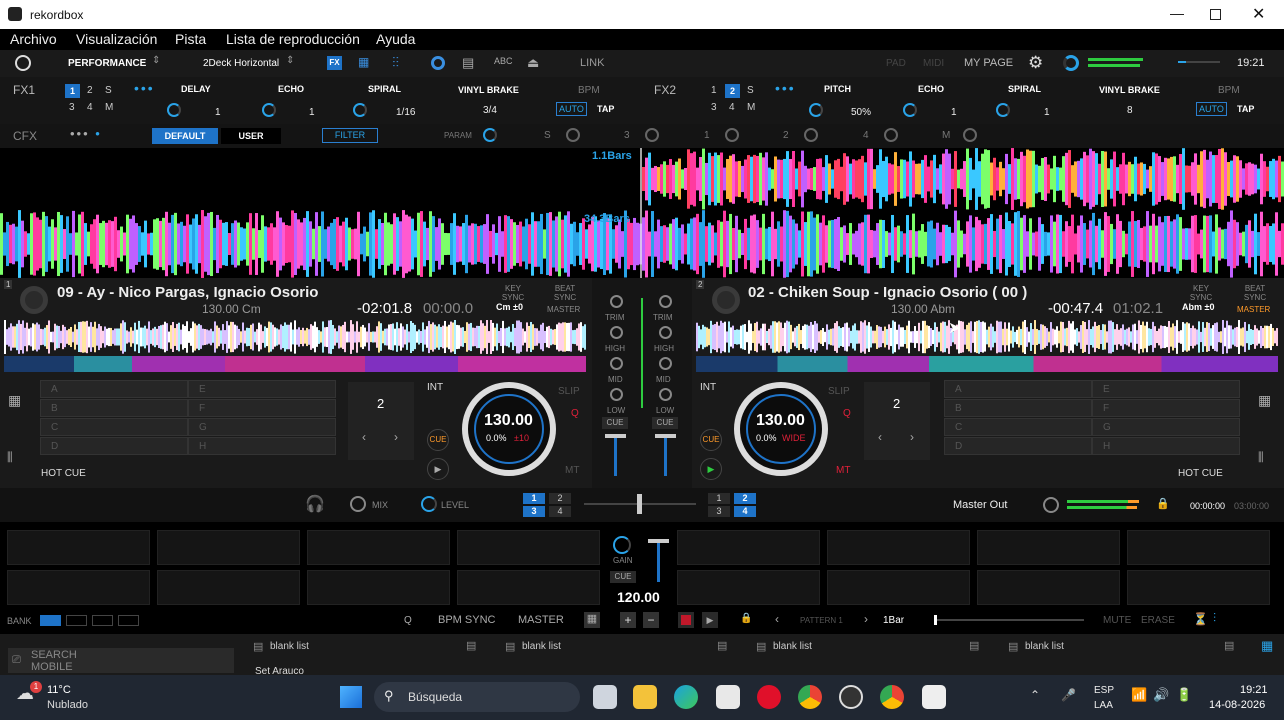  What do you see at coordinates (1255, 293) in the screenshot?
I see `deck2-beat-sync: BEAT SYNC` at bounding box center [1255, 293].